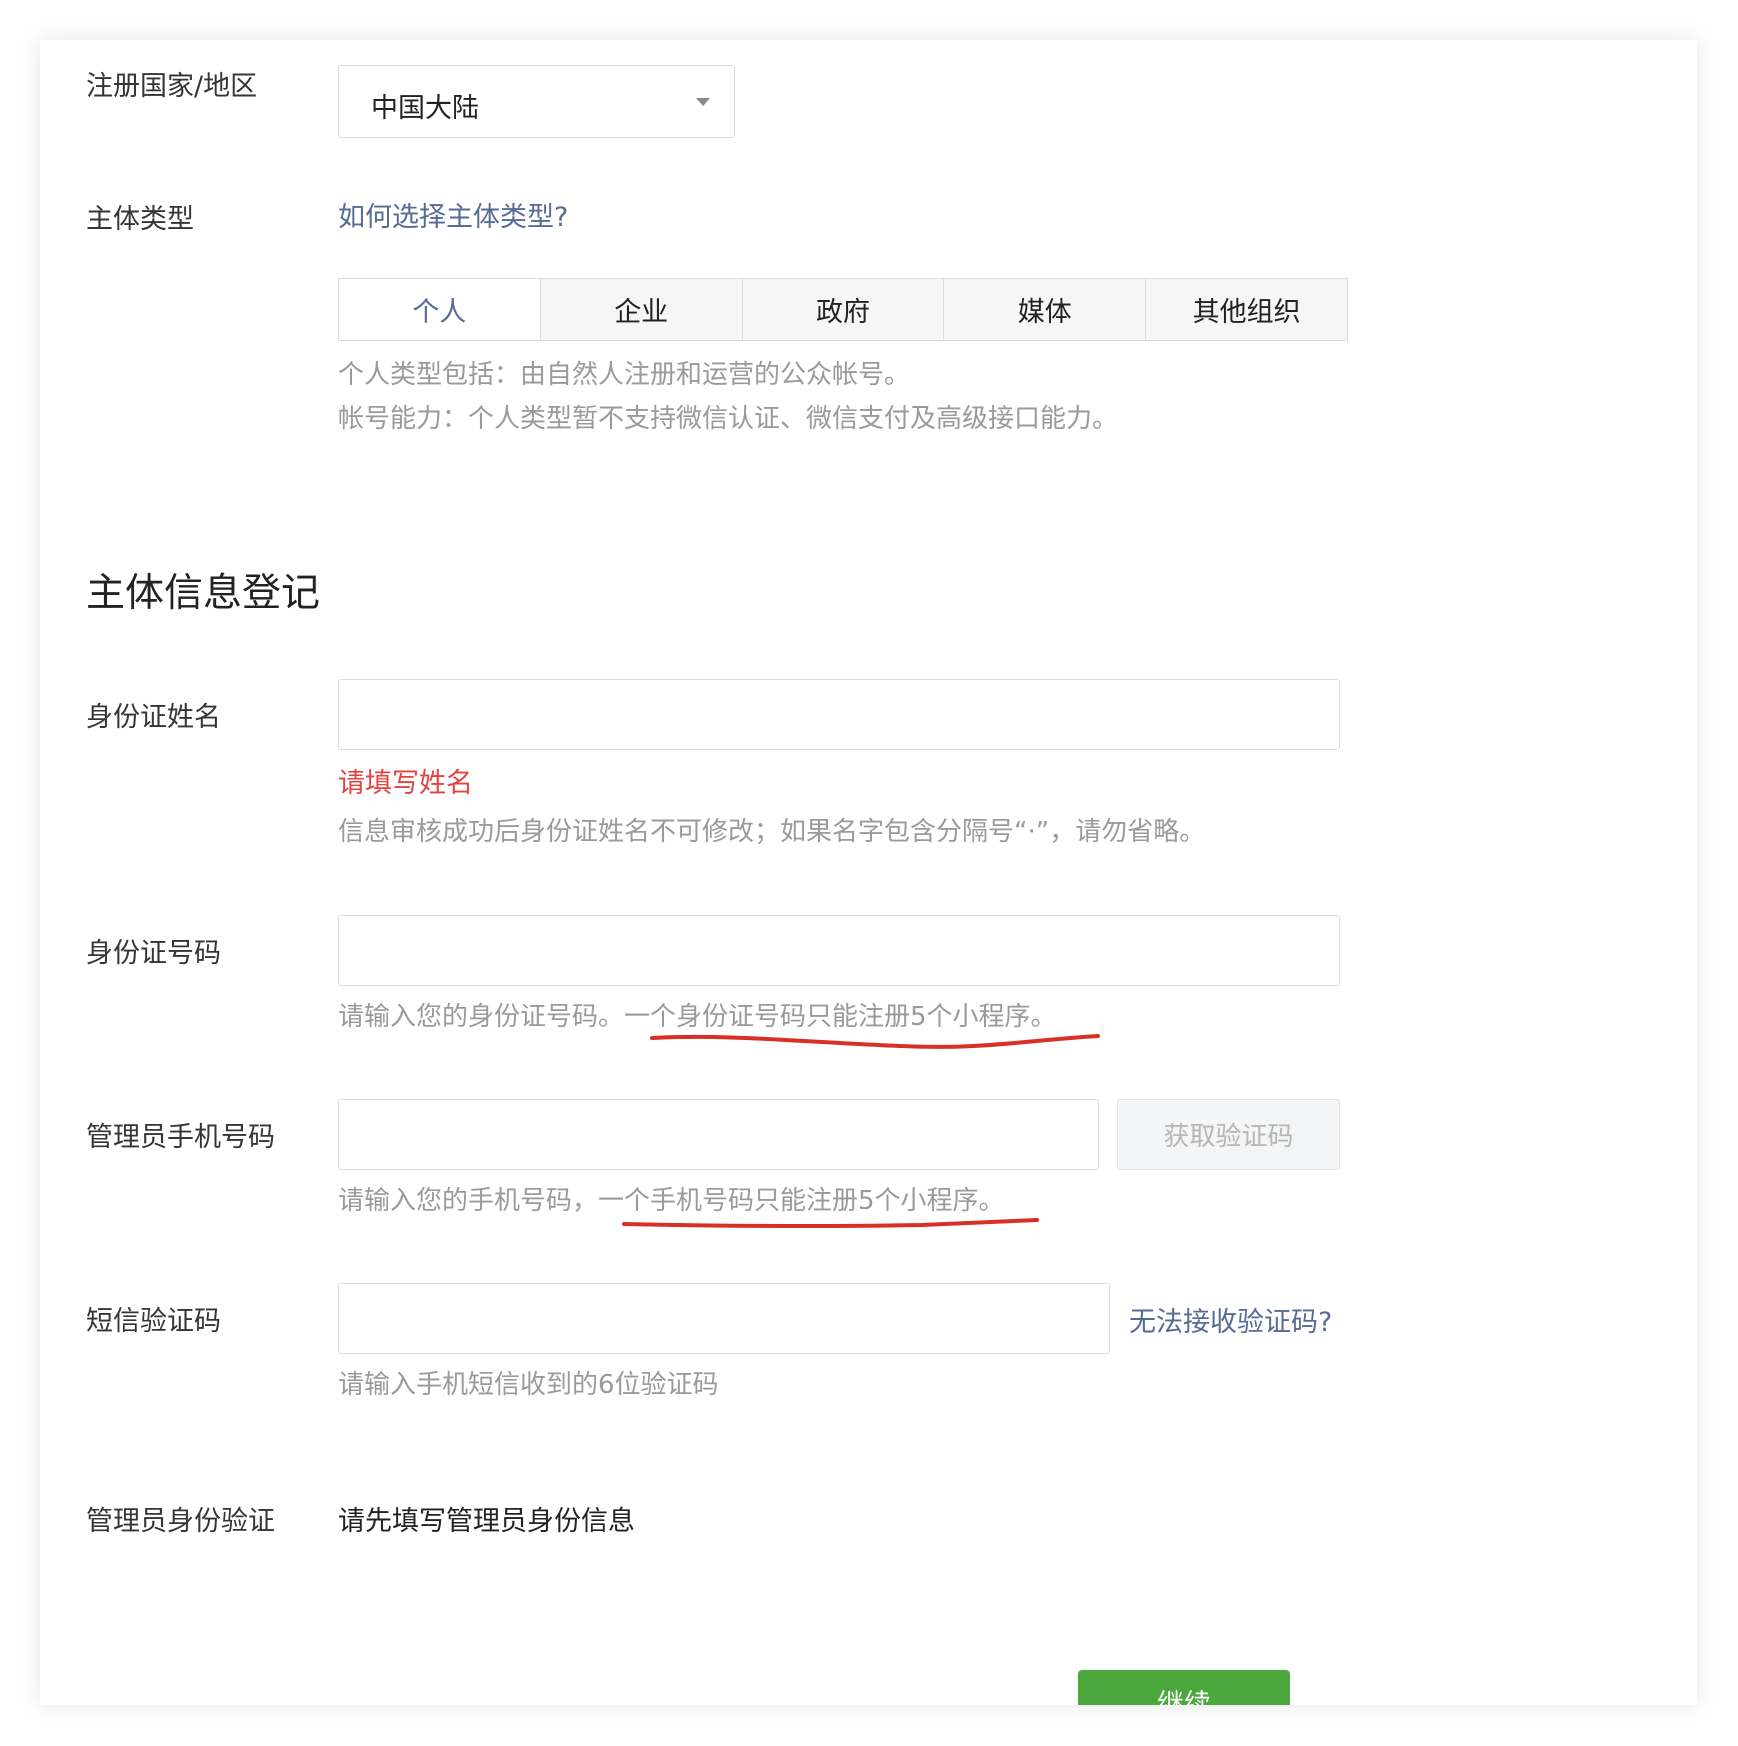 Image resolution: width=1738 pixels, height=1746 pixels. Describe the element at coordinates (1228, 1134) in the screenshot. I see `get-code-button: 获取验证码` at that location.